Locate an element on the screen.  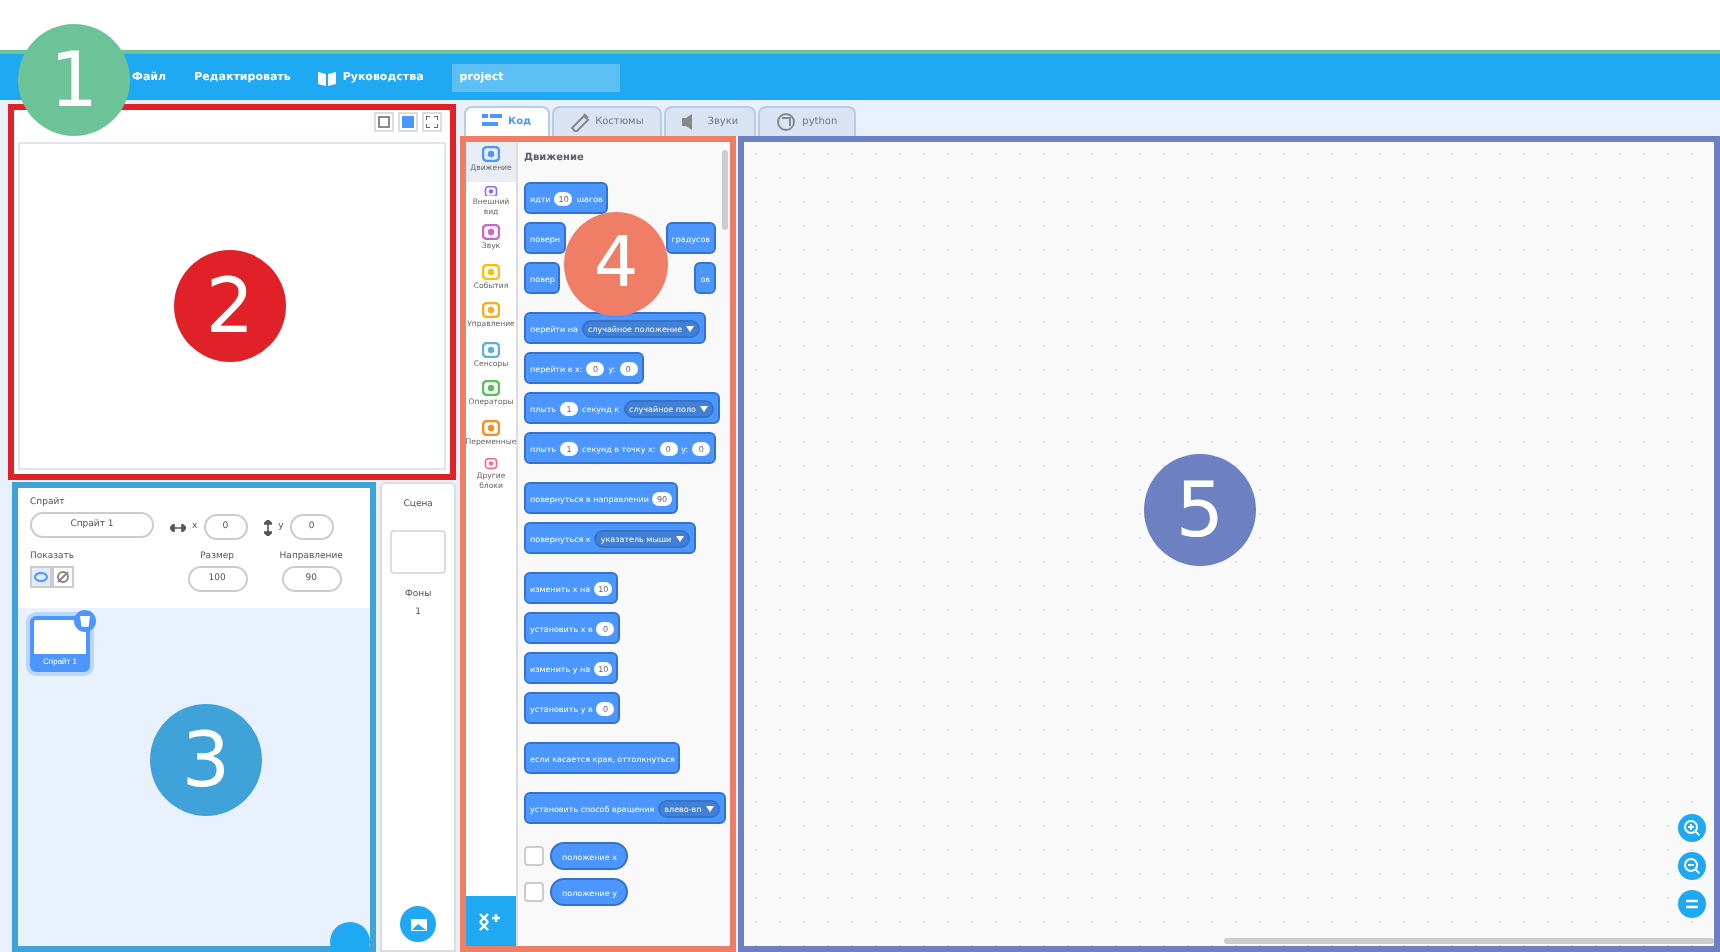
square-icon is located at coordinates (384, 122).